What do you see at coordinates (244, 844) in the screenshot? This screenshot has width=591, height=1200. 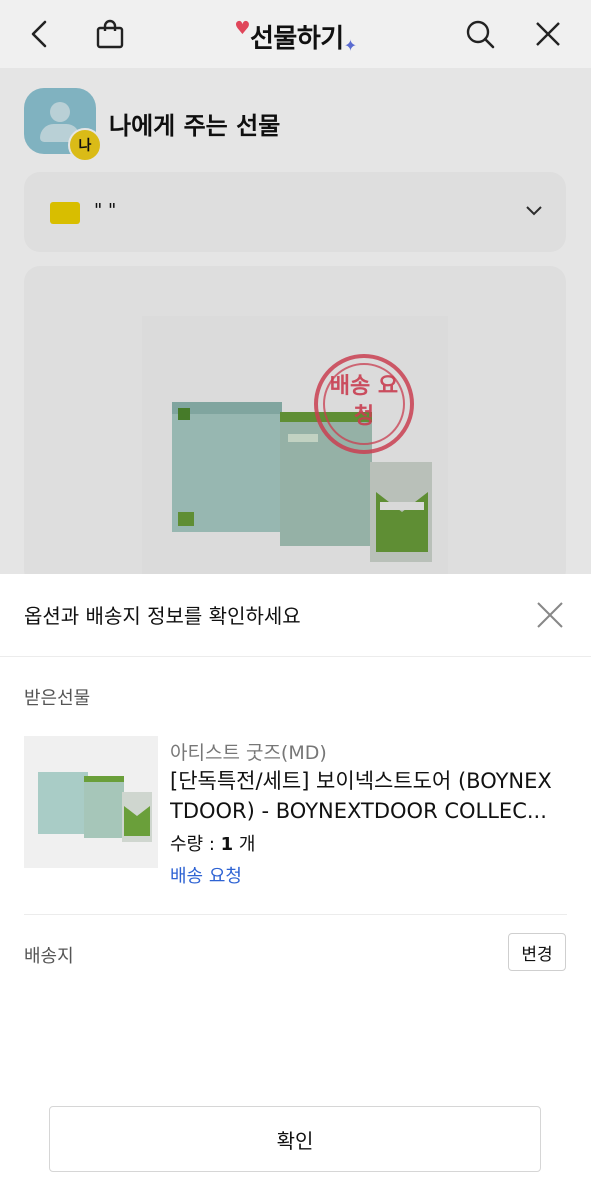 I see `quantity-unit: 개` at bounding box center [244, 844].